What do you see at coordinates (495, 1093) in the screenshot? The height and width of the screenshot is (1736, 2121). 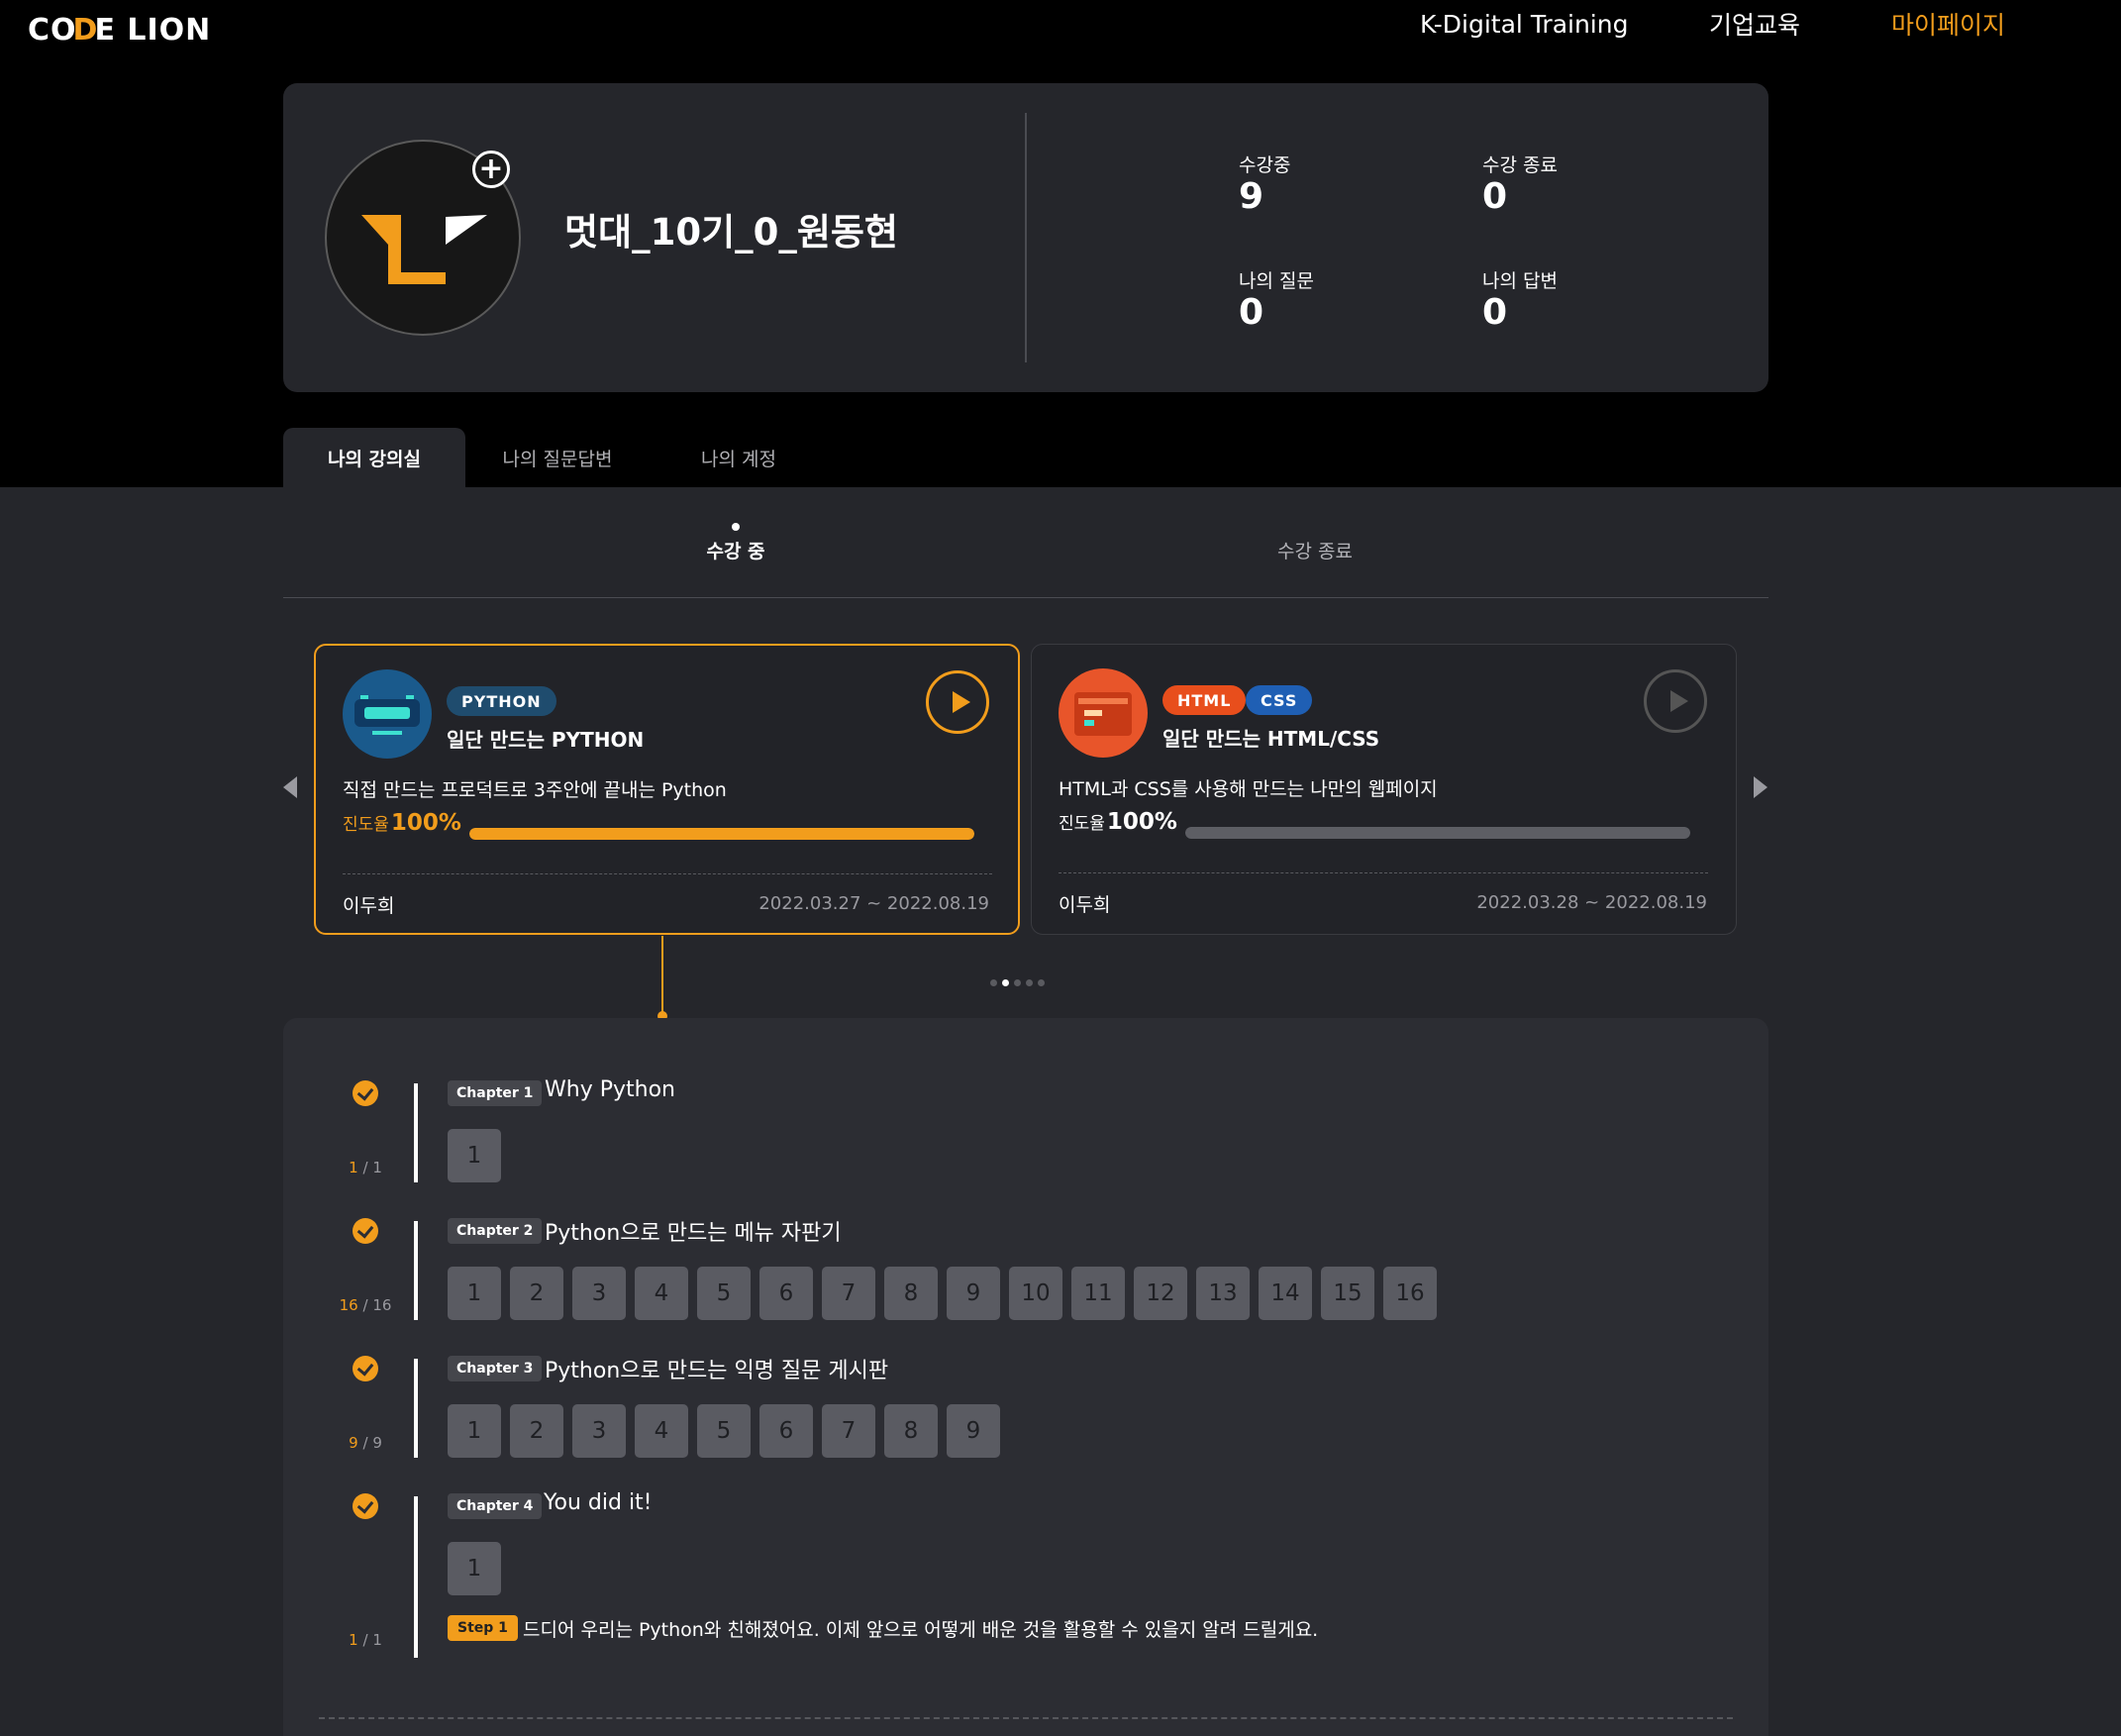 I see `chapter-badge: Chapter 1` at bounding box center [495, 1093].